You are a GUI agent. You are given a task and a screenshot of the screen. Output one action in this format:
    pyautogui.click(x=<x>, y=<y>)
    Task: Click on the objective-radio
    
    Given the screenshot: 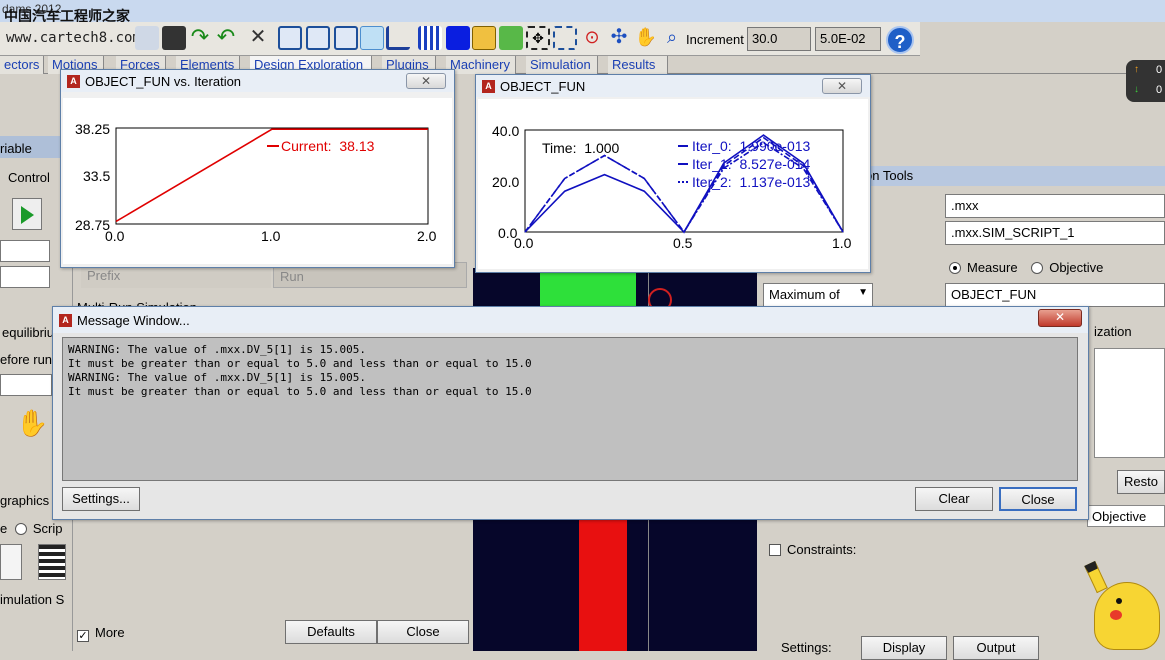 What is the action you would take?
    pyautogui.click(x=1037, y=268)
    